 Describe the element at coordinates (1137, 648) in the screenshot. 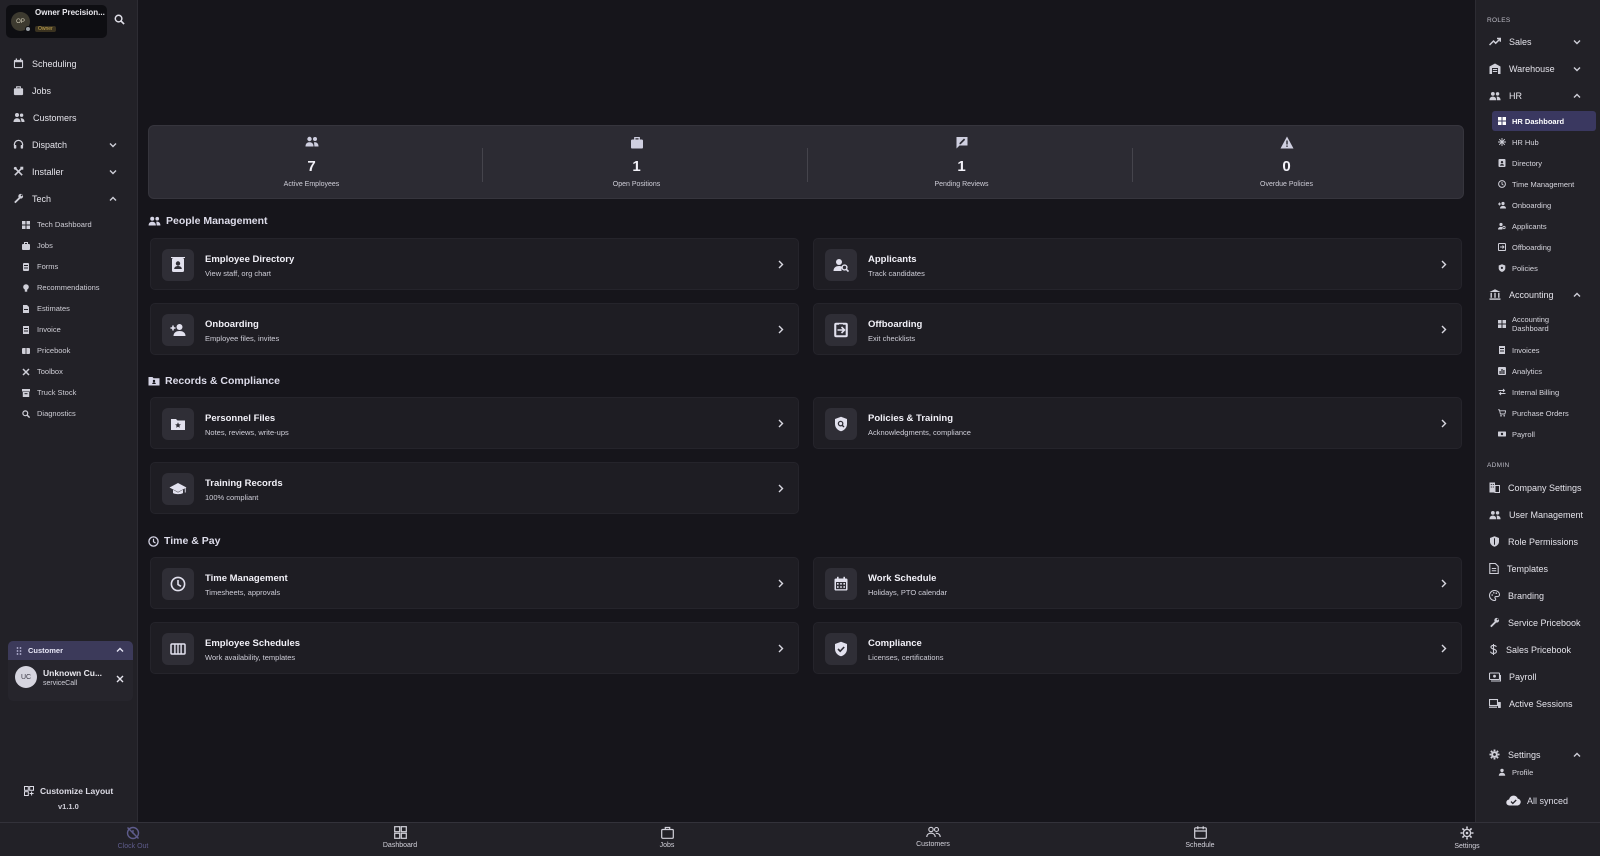

I see `card-compliance: Compliance Licenses, certifications` at that location.